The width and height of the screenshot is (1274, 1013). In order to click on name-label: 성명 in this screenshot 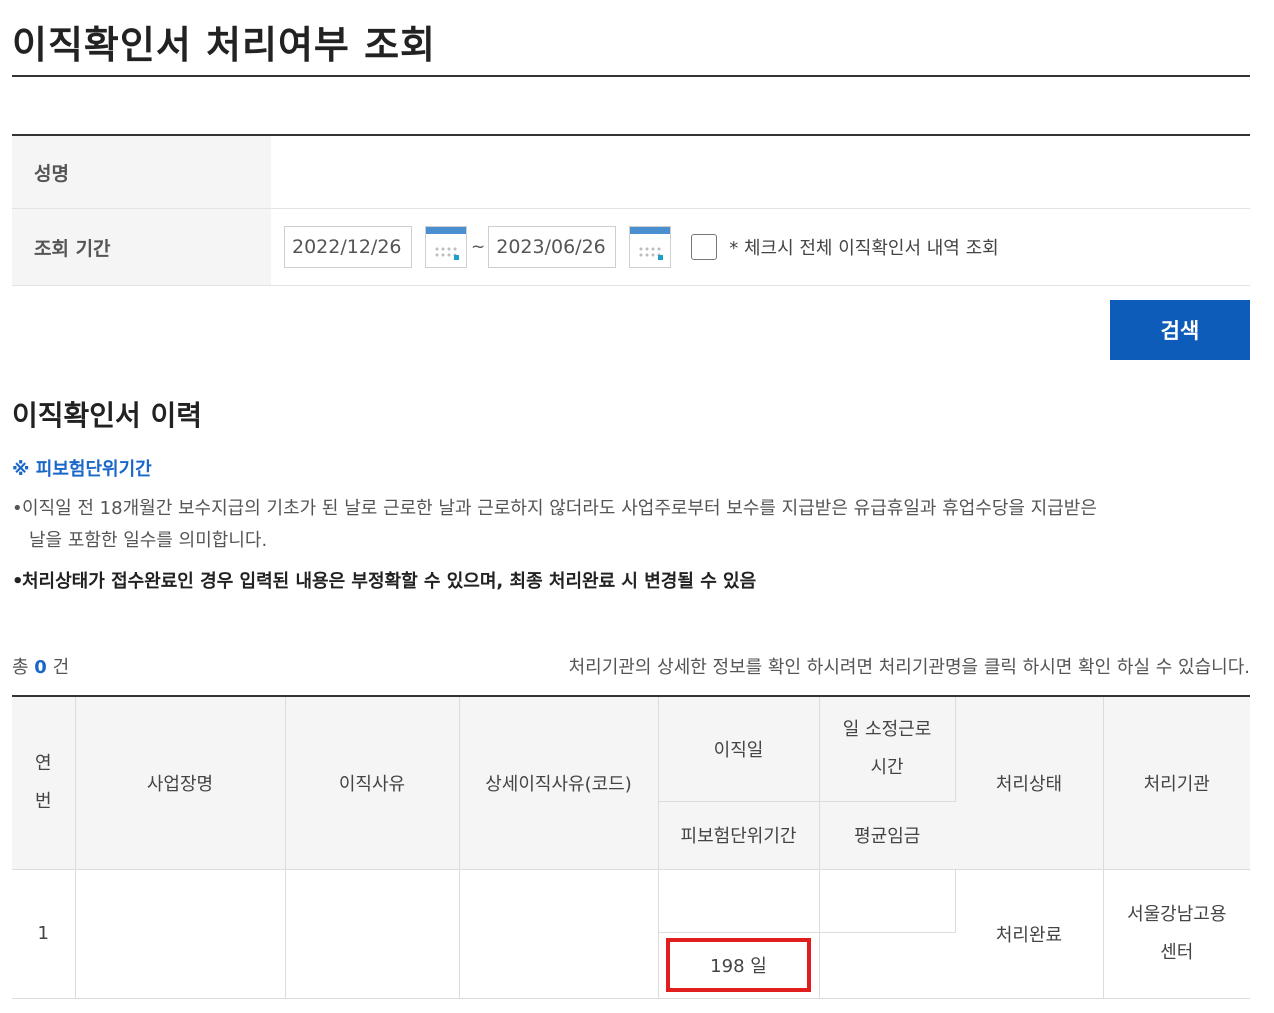, I will do `click(141, 172)`.